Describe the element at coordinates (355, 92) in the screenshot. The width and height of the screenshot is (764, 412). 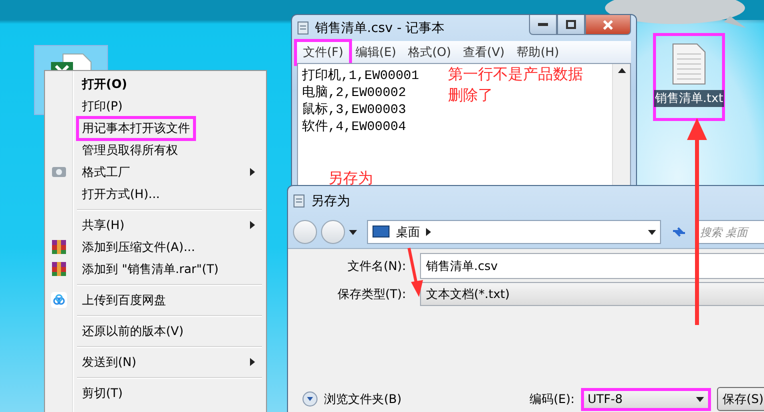
I see `text-line: 电脑,2,EW00002` at that location.